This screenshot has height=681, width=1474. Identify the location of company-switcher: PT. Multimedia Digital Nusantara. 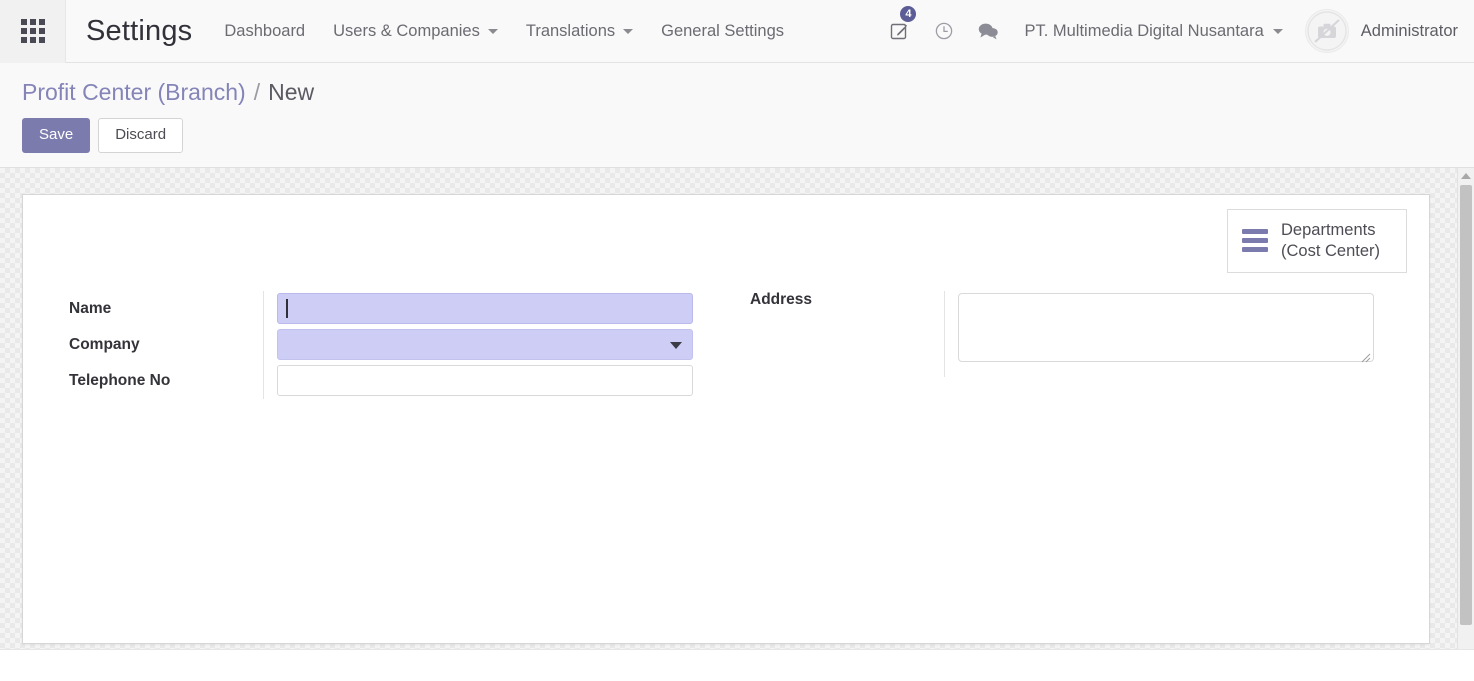
(1153, 31).